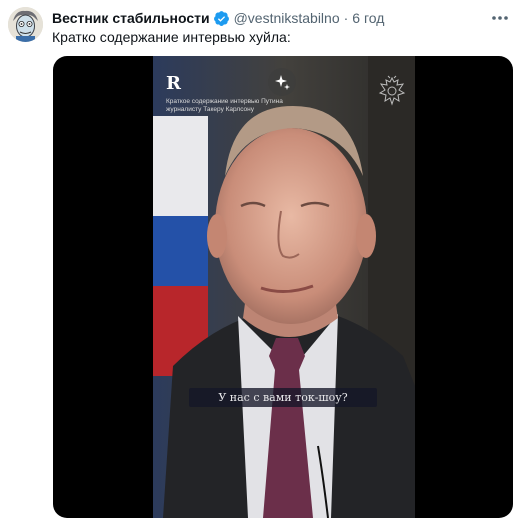 Image resolution: width=521 pixels, height=522 pixels. What do you see at coordinates (287, 18) in the screenshot?
I see `author-handle: @vestnikstabilno` at bounding box center [287, 18].